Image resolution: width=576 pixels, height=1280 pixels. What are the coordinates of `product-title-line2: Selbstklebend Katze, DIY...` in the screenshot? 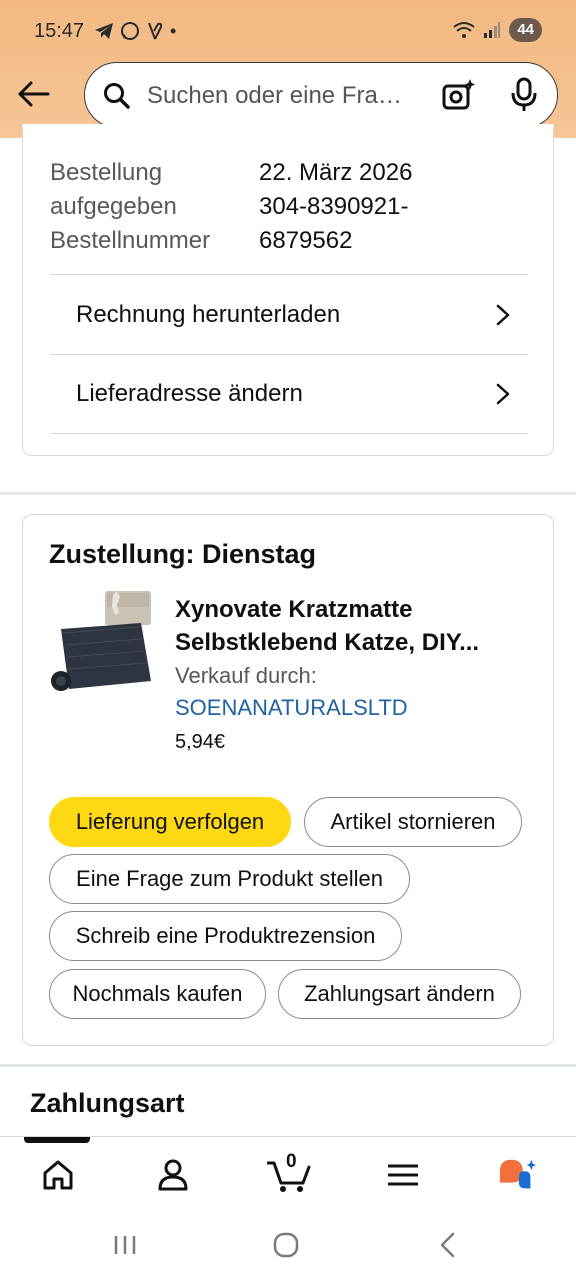 It's located at (355, 642).